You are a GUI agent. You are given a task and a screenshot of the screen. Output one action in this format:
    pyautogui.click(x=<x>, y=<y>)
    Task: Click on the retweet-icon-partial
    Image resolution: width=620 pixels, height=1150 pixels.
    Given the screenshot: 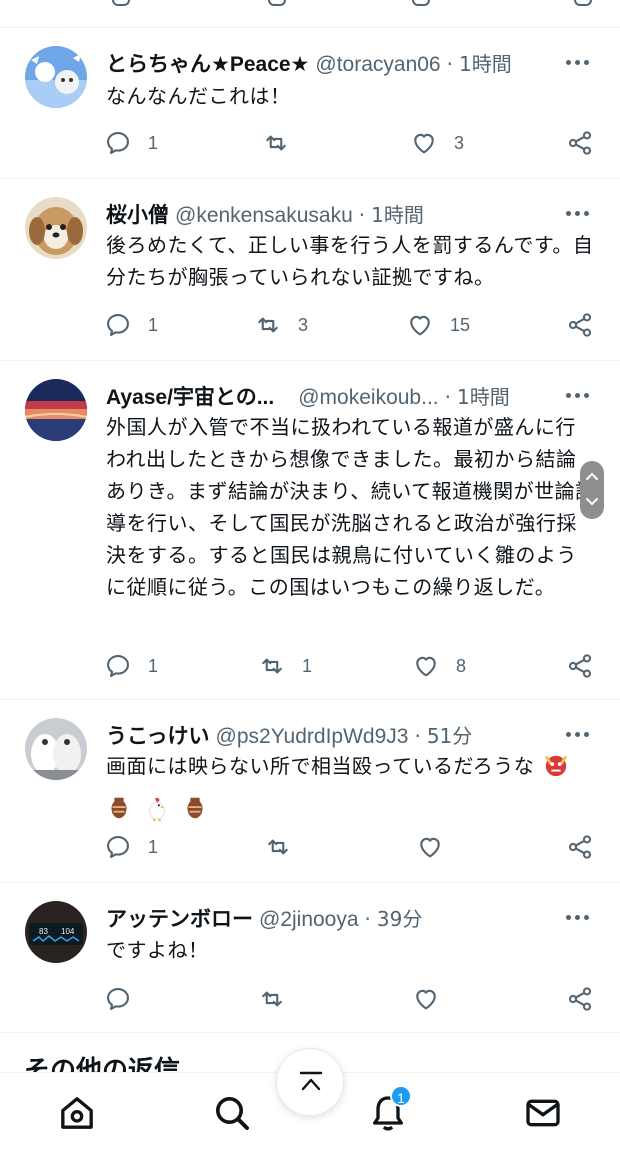 What is the action you would take?
    pyautogui.click(x=277, y=3)
    